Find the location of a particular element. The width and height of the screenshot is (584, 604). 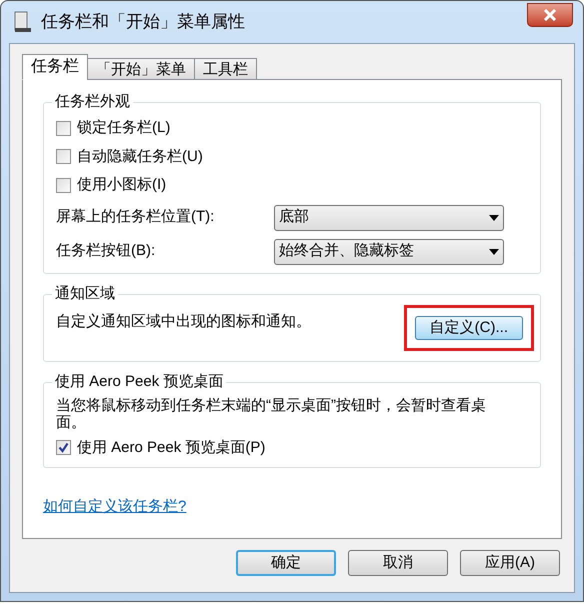

tab: 工具栏 is located at coordinates (225, 69).